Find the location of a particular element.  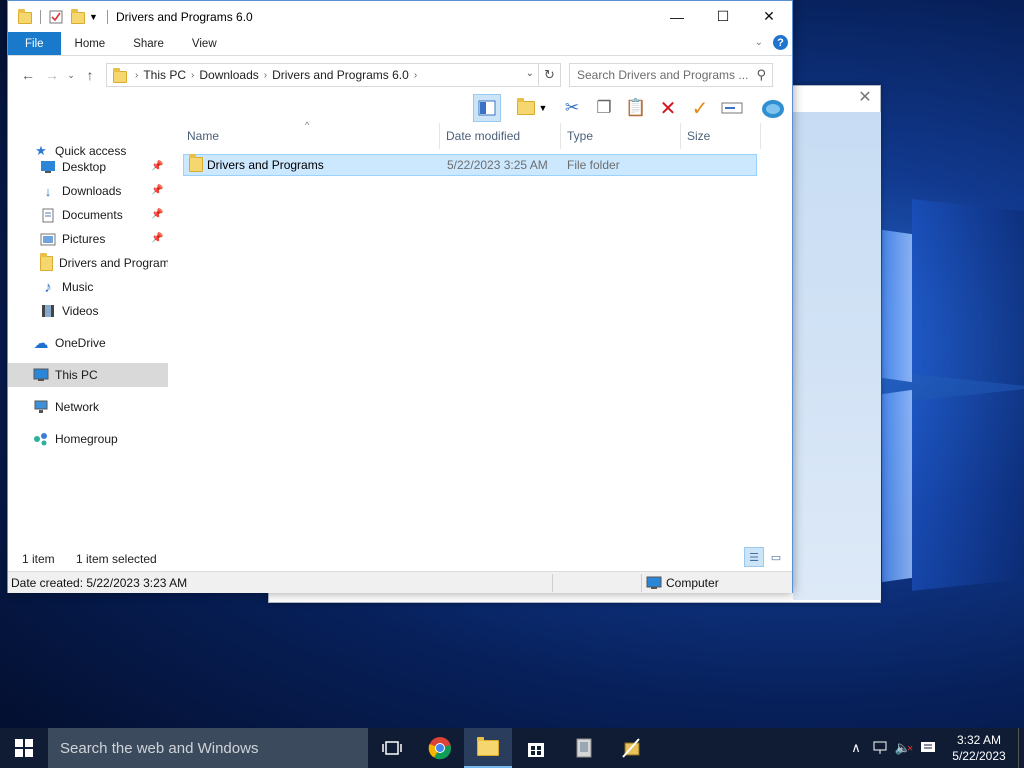

maximize-button: ☐ is located at coordinates (723, 16).